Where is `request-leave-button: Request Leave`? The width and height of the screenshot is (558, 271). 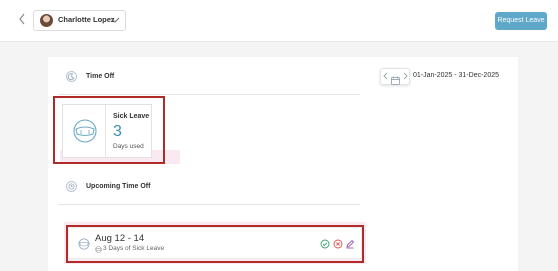 request-leave-button: Request Leave is located at coordinates (521, 21).